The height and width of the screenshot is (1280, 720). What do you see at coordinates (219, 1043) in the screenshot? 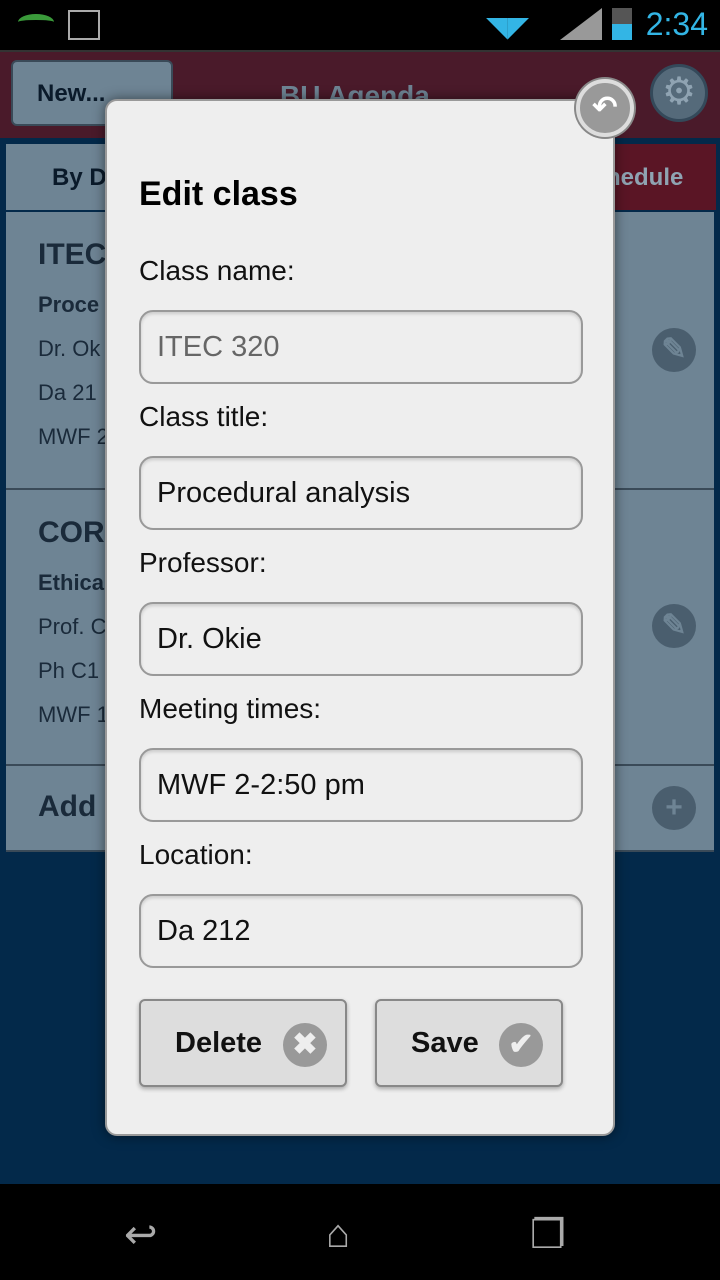
I see `delete-label: Delete` at bounding box center [219, 1043].